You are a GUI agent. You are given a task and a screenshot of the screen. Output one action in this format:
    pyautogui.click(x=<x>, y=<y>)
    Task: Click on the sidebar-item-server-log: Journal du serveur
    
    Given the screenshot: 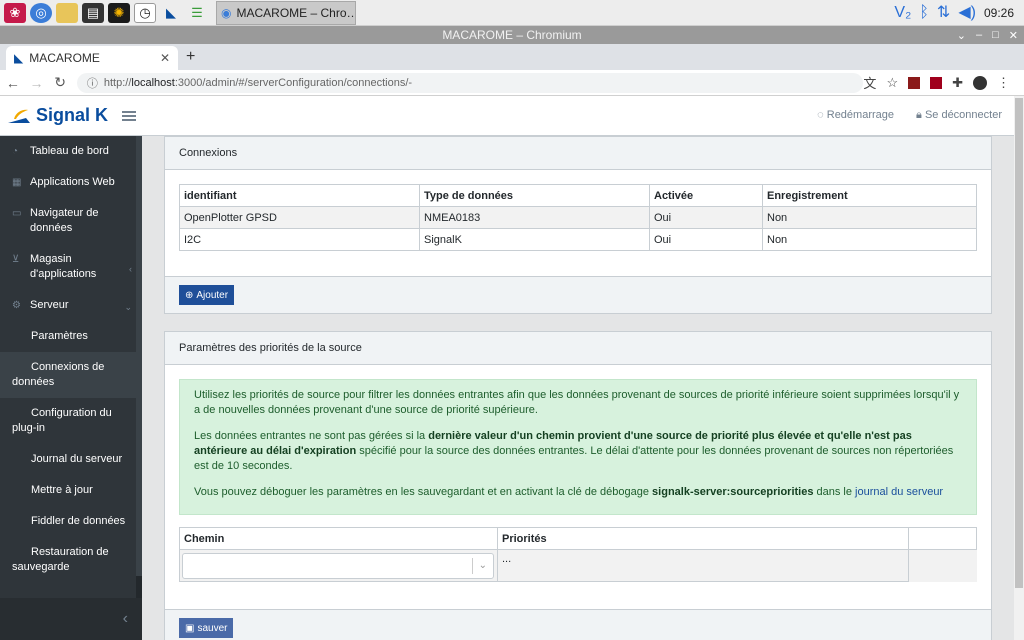 What is the action you would take?
    pyautogui.click(x=71, y=459)
    